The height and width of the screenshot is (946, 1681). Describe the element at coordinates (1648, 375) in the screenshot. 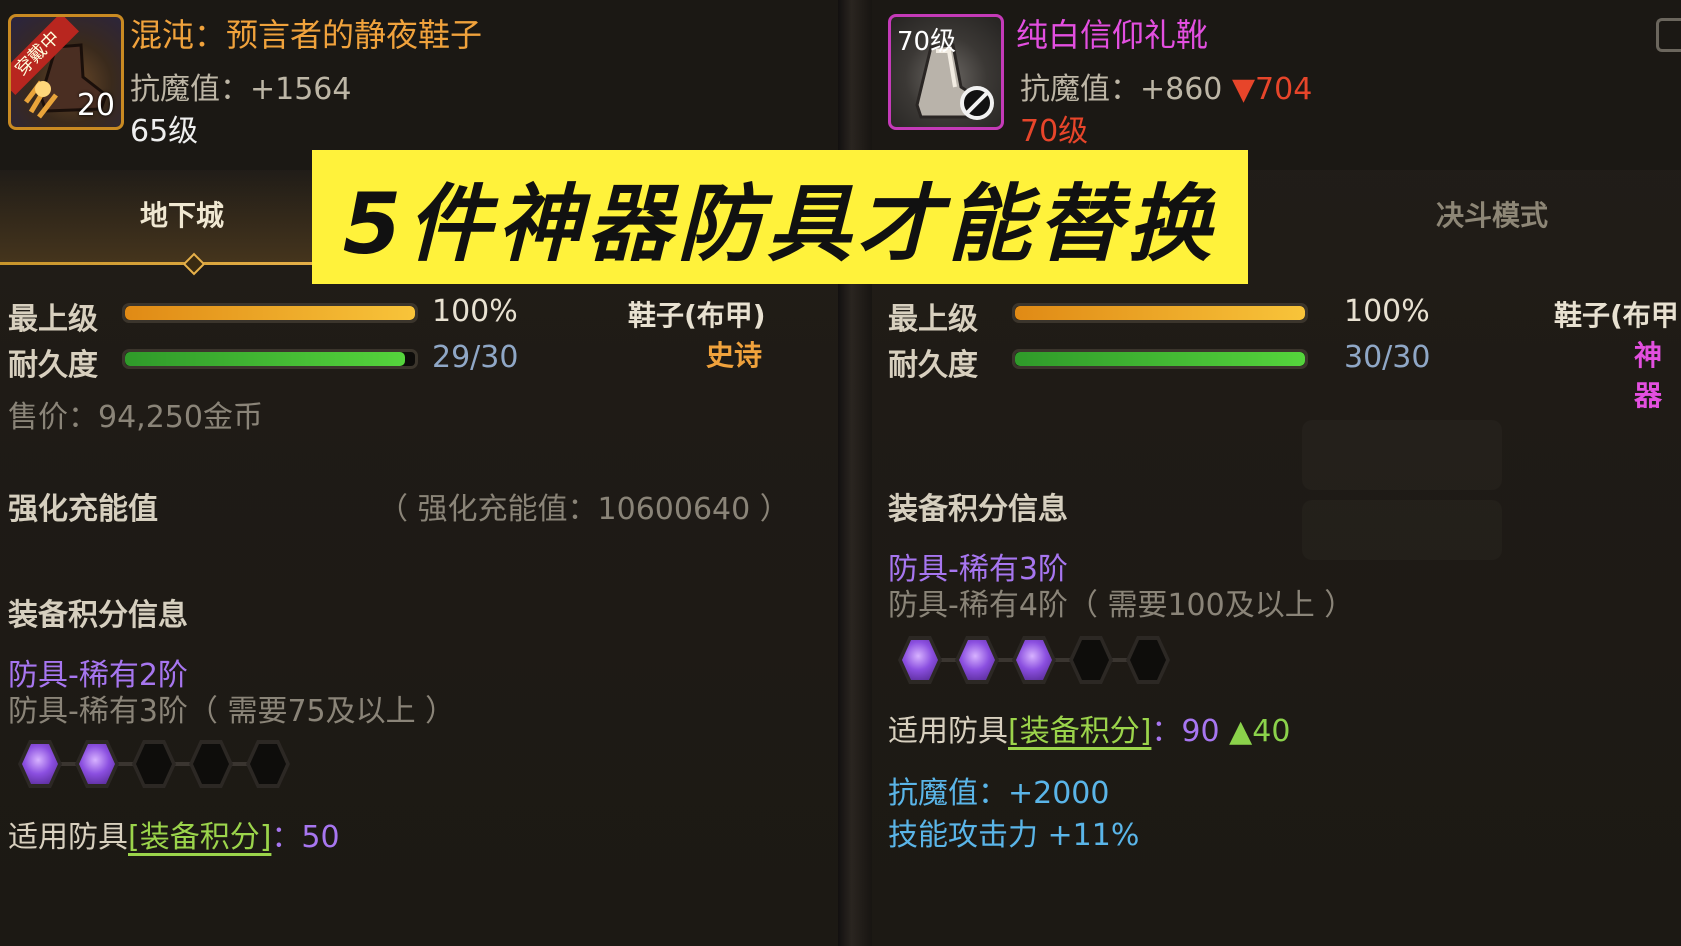

I see `rarity: 神器` at that location.